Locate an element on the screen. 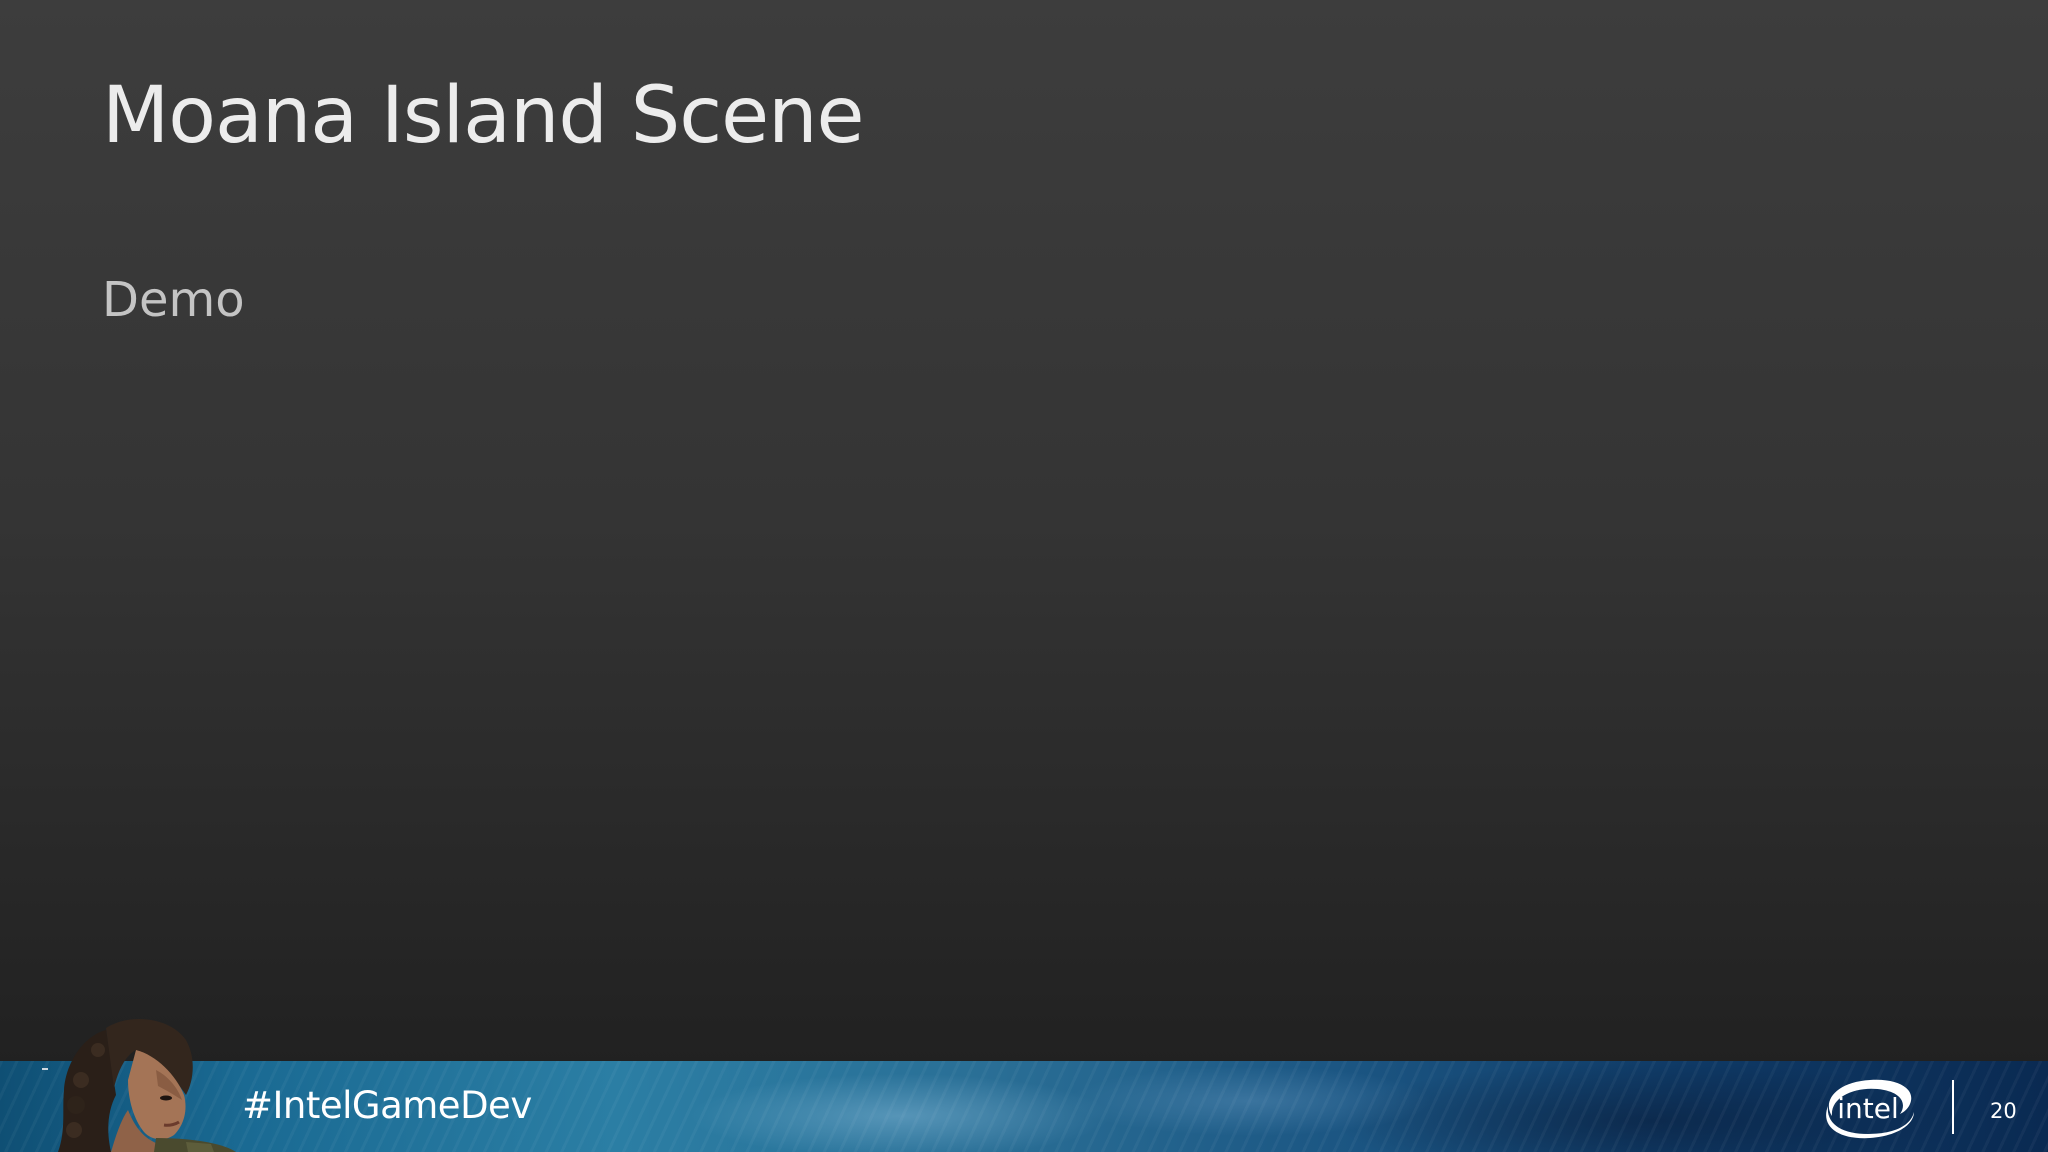 The width and height of the screenshot is (2048, 1152). intel-logo-icon: intel is located at coordinates (1870, 1109).